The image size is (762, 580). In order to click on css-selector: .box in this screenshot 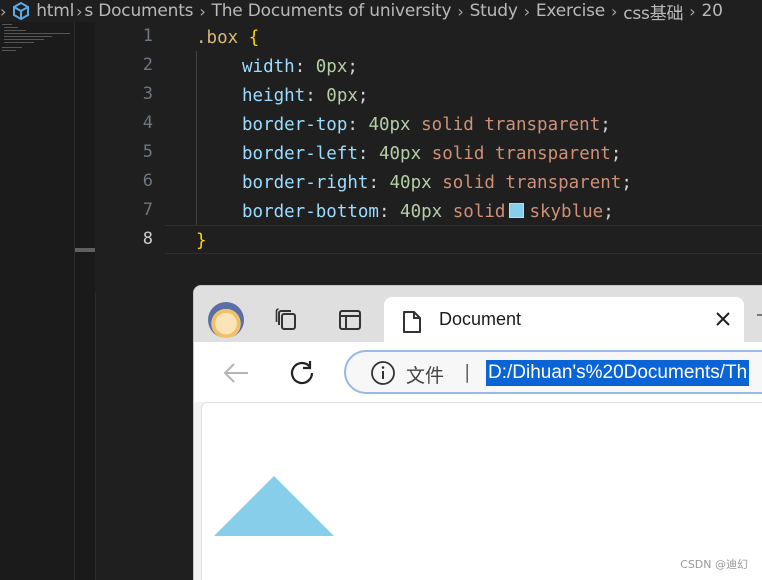, I will do `click(217, 38)`.